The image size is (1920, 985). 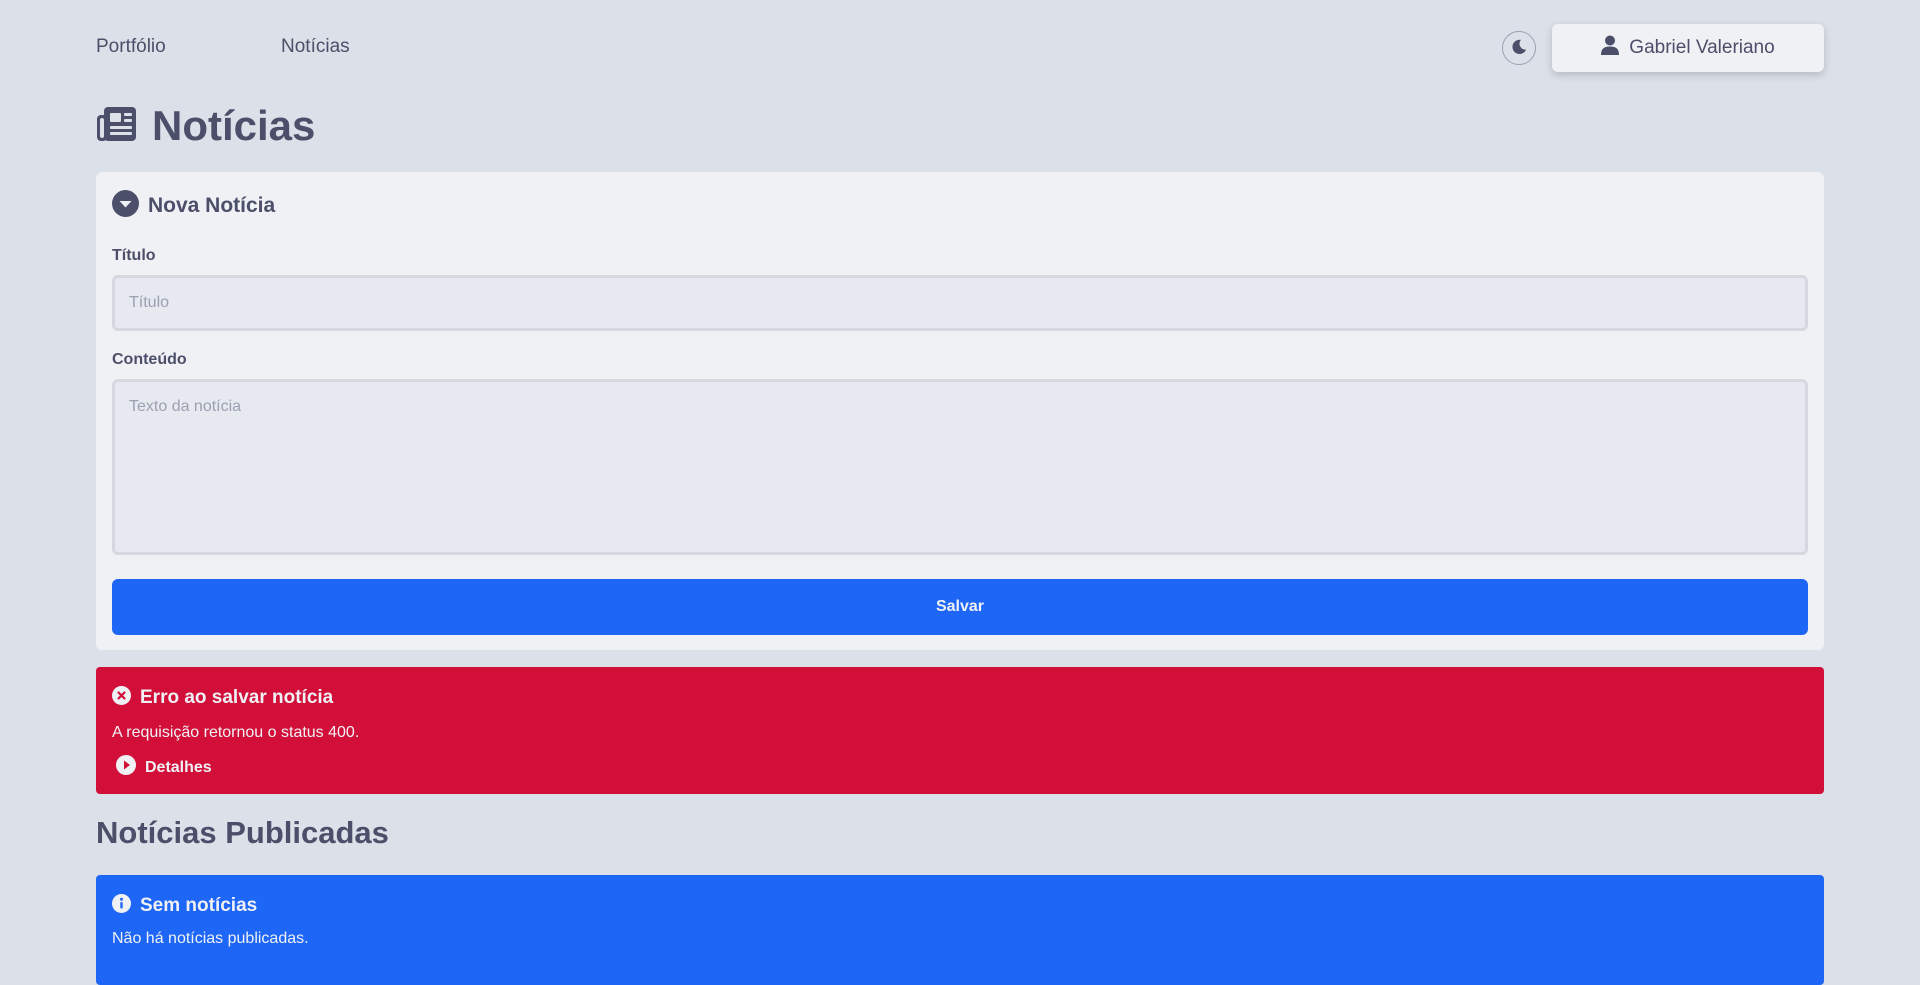 I want to click on play-circle-icon, so click(x=126, y=767).